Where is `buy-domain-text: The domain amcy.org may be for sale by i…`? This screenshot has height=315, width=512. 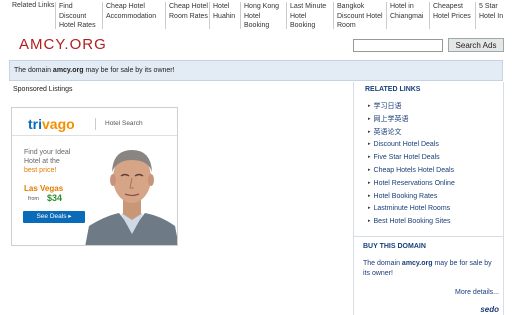
buy-domain-text: The domain amcy.org may be for sale by i… is located at coordinates (427, 268).